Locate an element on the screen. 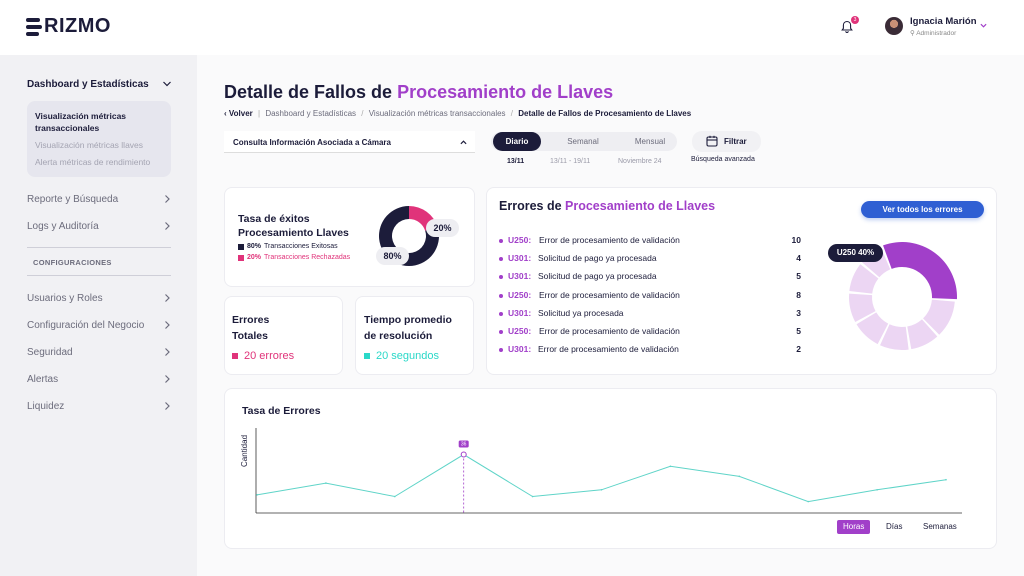  period-weekly-date: 13/11 - 19/11 is located at coordinates (570, 161).